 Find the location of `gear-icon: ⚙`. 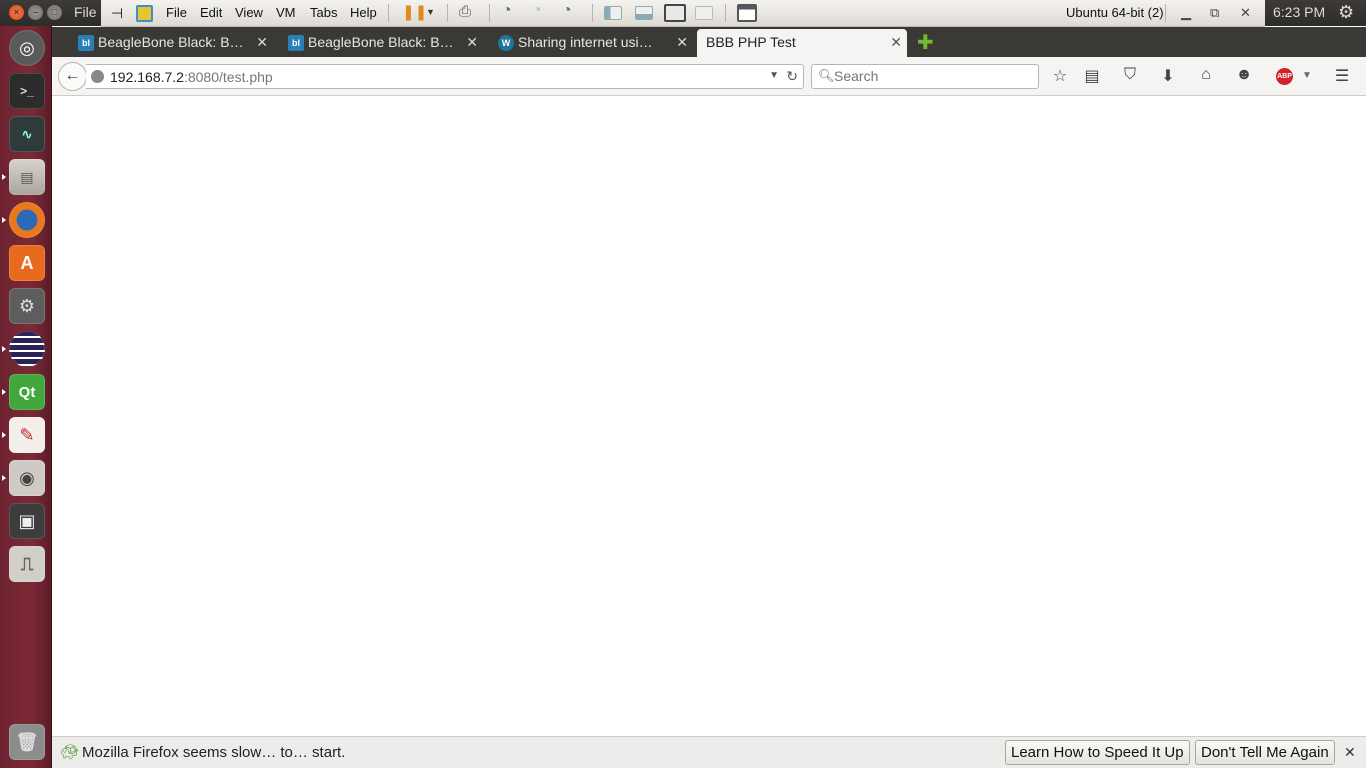

gear-icon: ⚙ is located at coordinates (1346, 12).